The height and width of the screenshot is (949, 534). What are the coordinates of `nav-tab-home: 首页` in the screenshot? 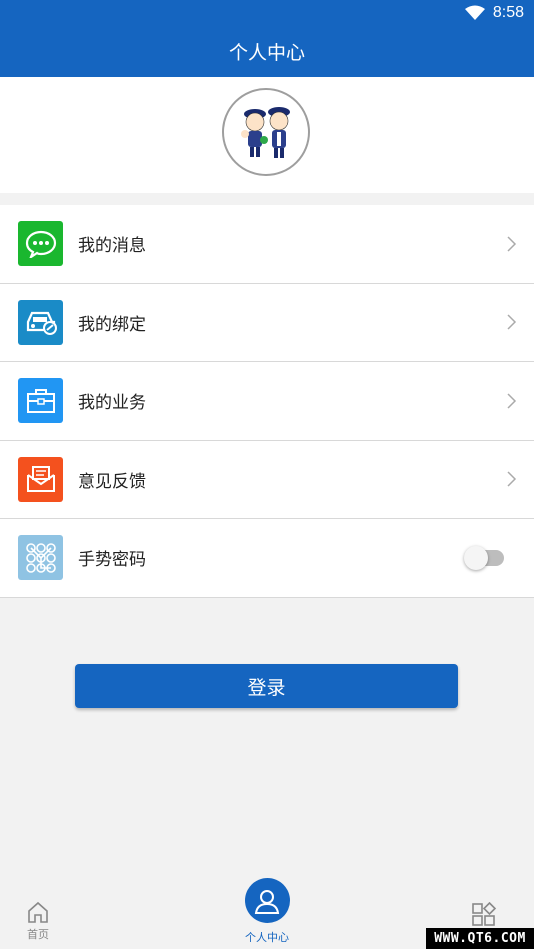 It's located at (38, 921).